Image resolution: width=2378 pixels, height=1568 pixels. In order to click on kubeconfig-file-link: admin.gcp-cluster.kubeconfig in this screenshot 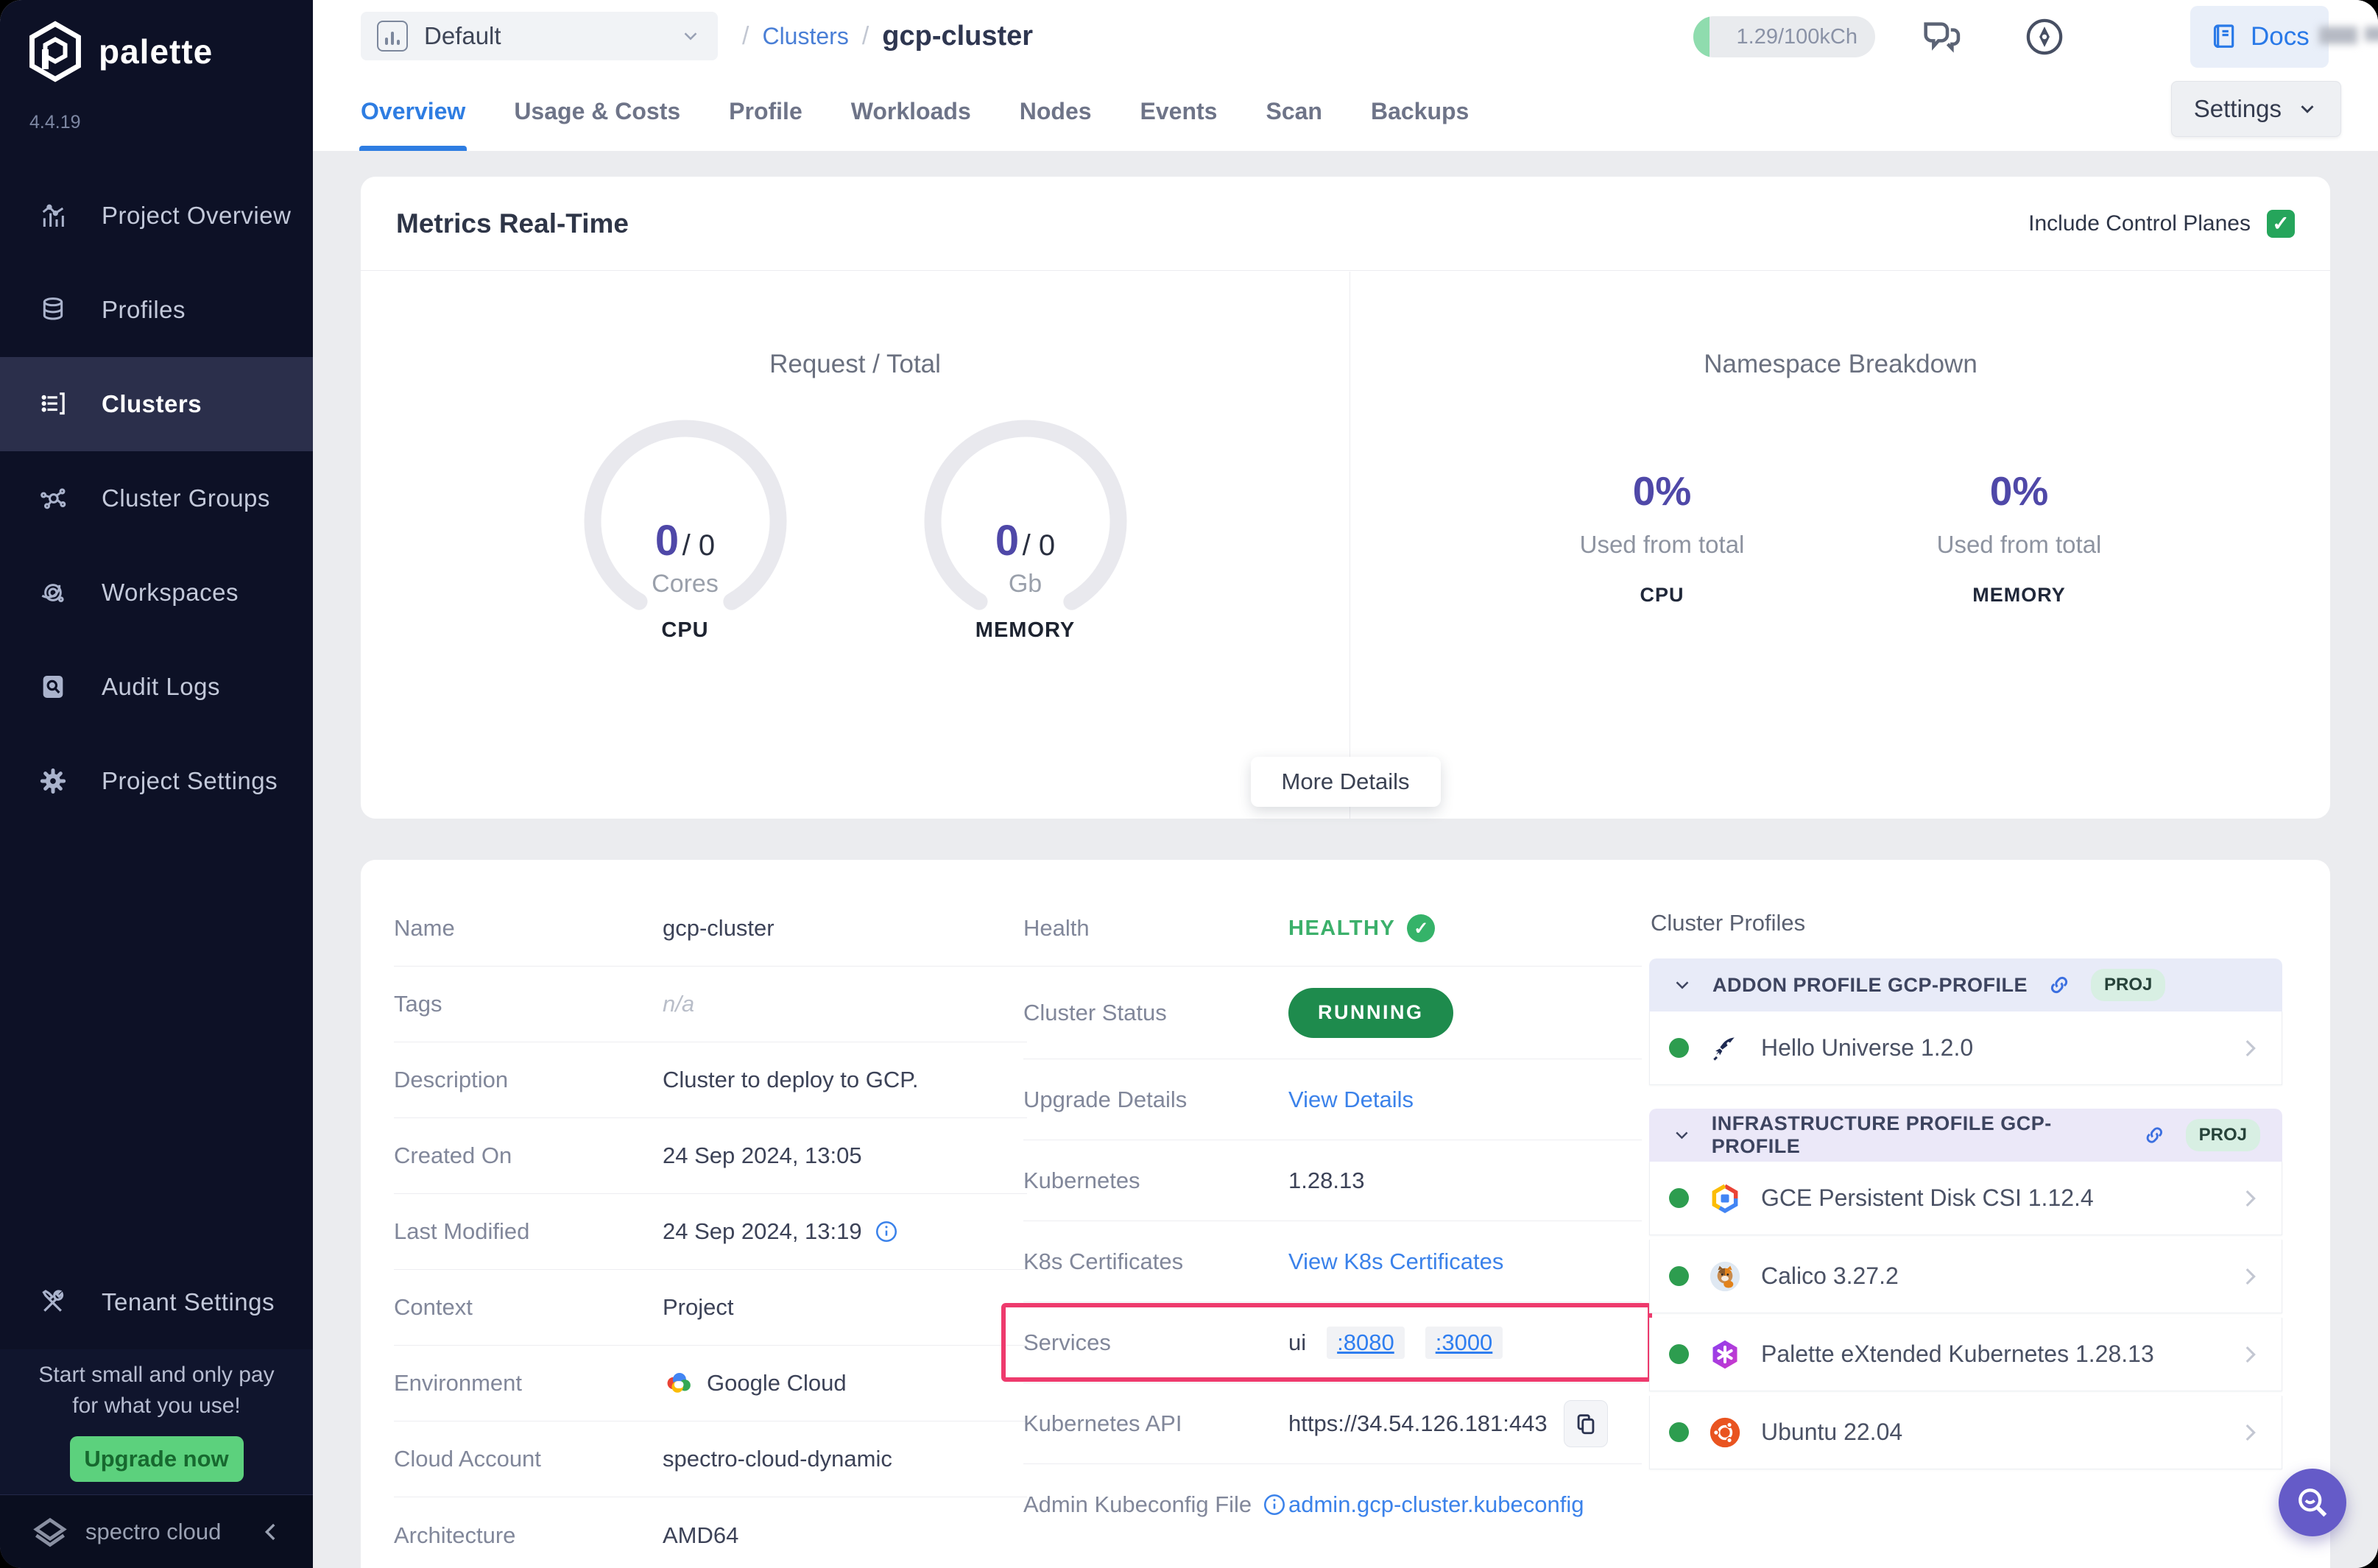, I will do `click(1436, 1505)`.